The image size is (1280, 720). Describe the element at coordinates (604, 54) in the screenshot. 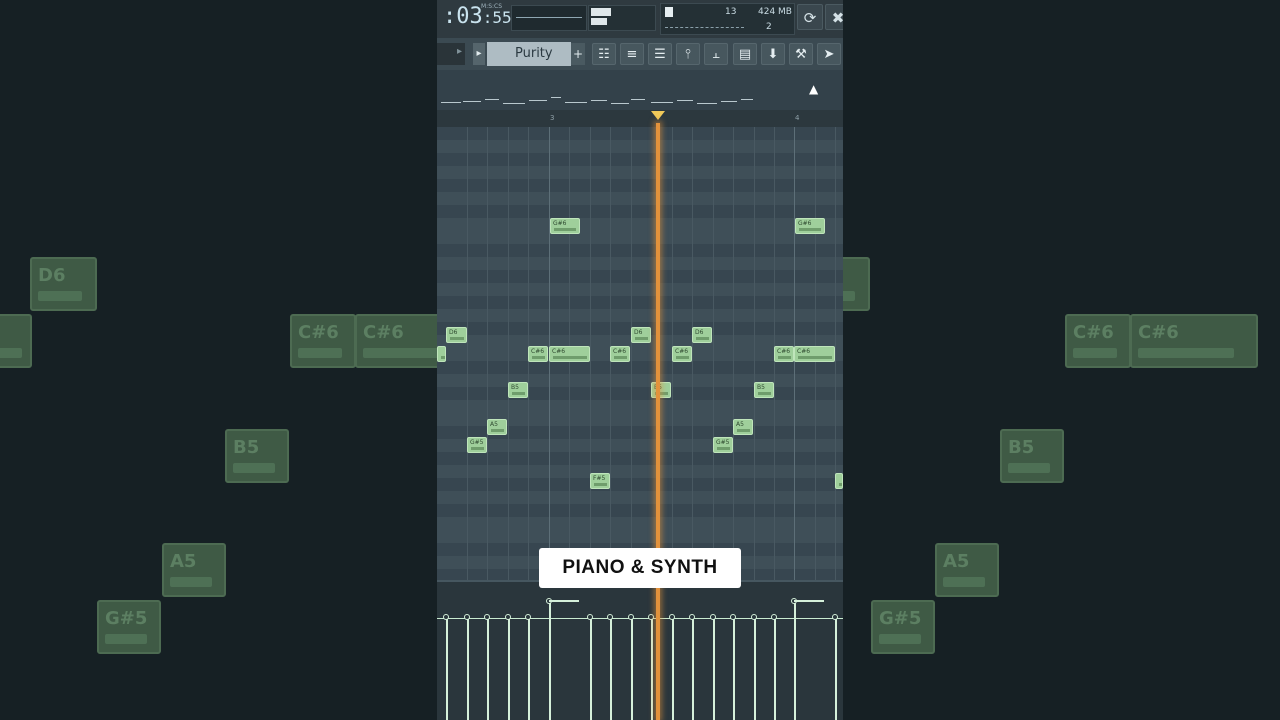

I see `piano-roll-icon: ☷` at that location.